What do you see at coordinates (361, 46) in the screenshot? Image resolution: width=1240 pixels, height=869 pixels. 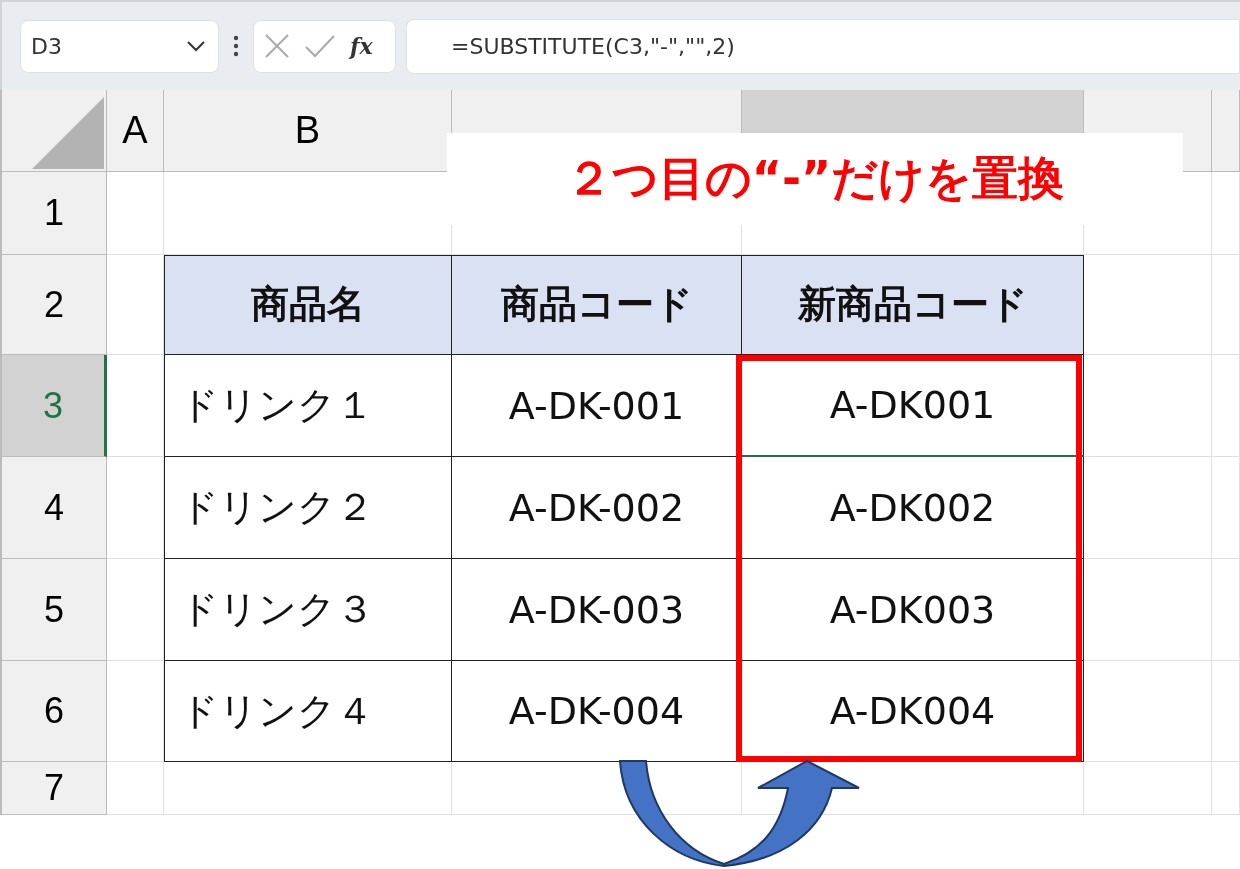 I see `insert-function-button: fx` at bounding box center [361, 46].